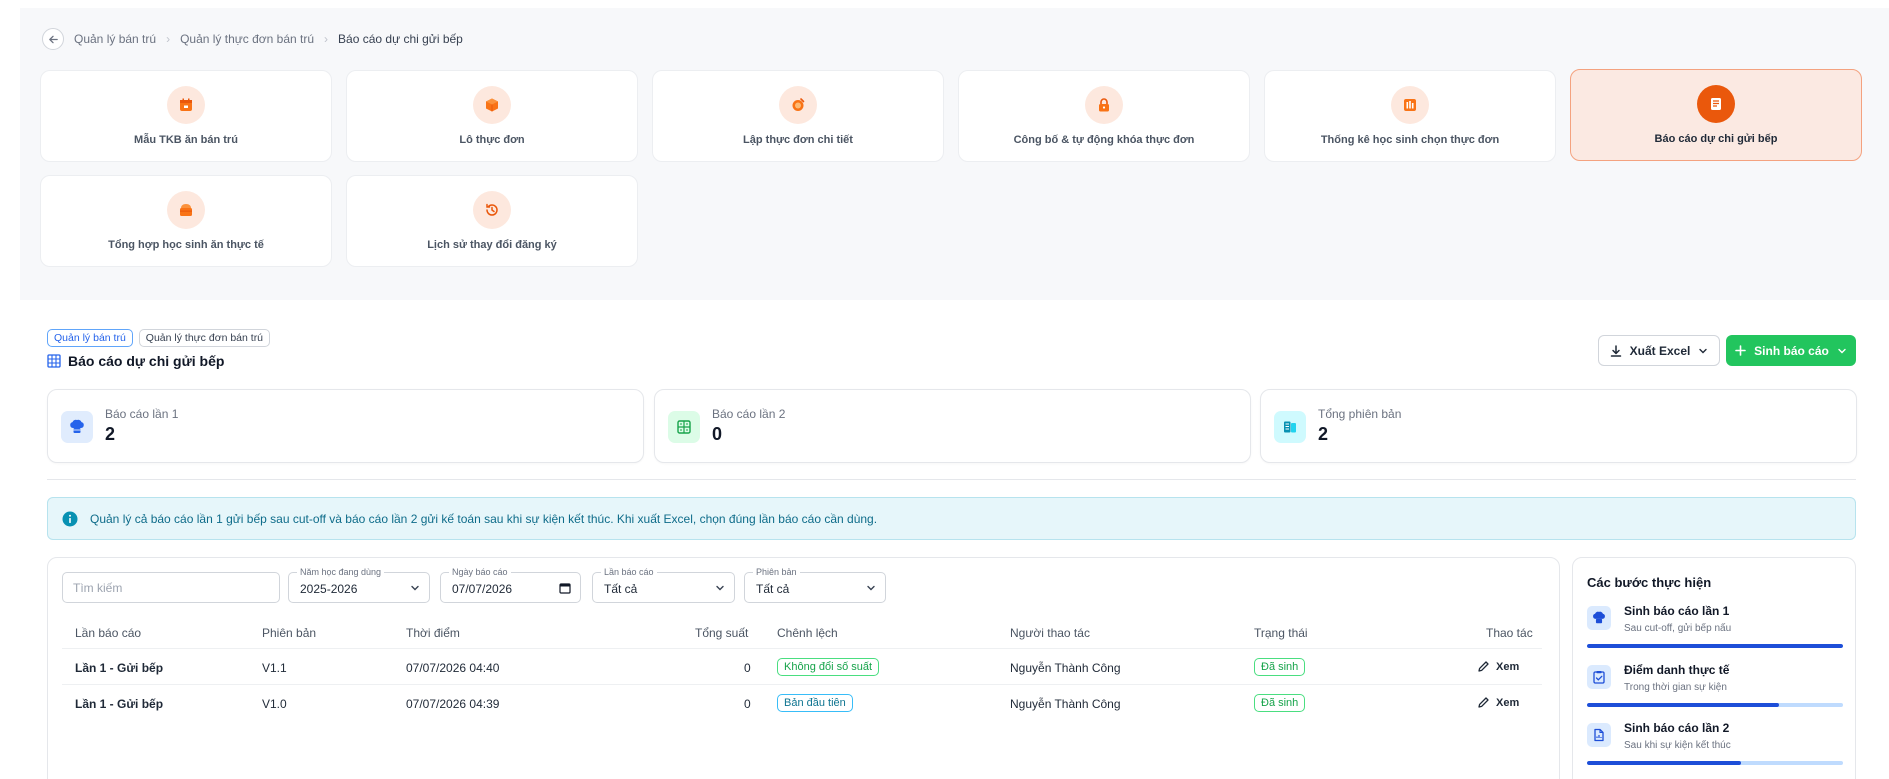 The width and height of the screenshot is (1889, 779). I want to click on stat-card-total-versions: Tổng phiên bản 2, so click(1558, 426).